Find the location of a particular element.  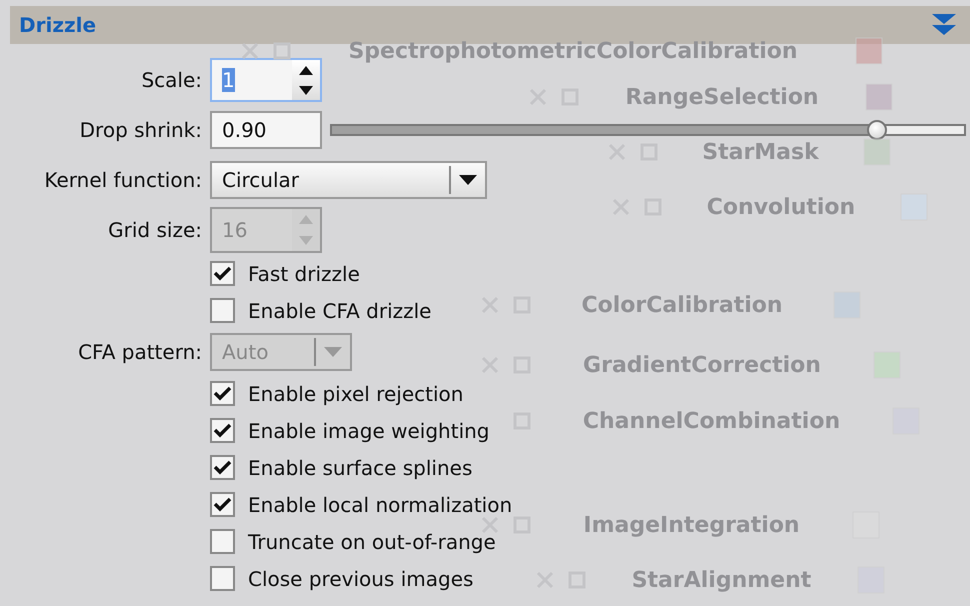

square-icon is located at coordinates (282, 51).